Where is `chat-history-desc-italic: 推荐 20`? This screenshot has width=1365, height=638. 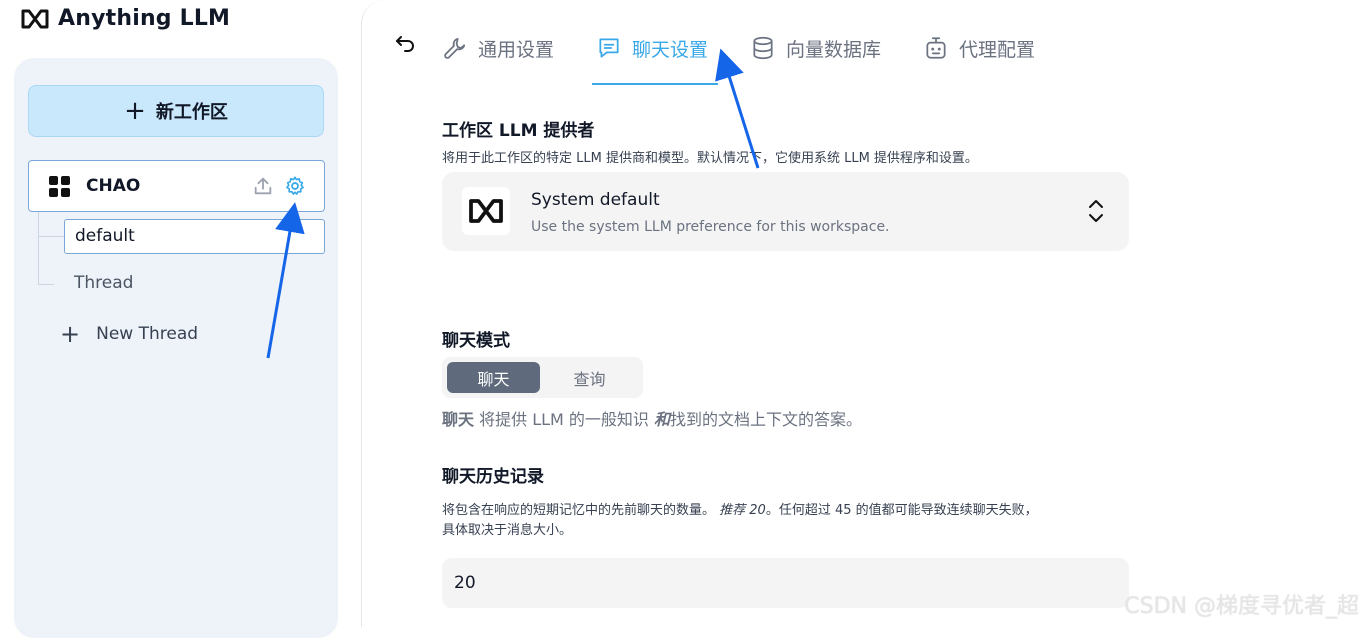
chat-history-desc-italic: 推荐 20 is located at coordinates (742, 510).